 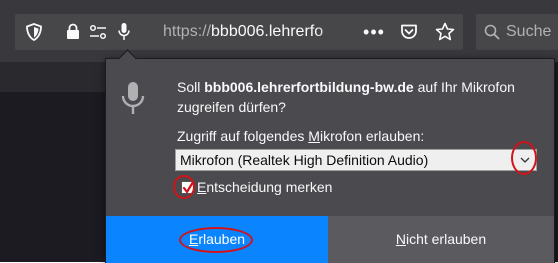 What do you see at coordinates (202, 187) in the screenshot?
I see `remember-accesskey: E` at bounding box center [202, 187].